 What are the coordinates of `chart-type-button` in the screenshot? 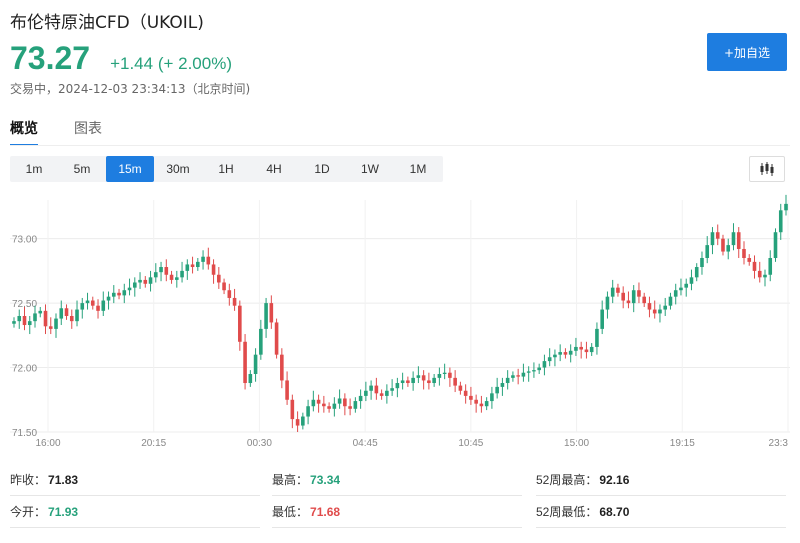 It's located at (767, 169).